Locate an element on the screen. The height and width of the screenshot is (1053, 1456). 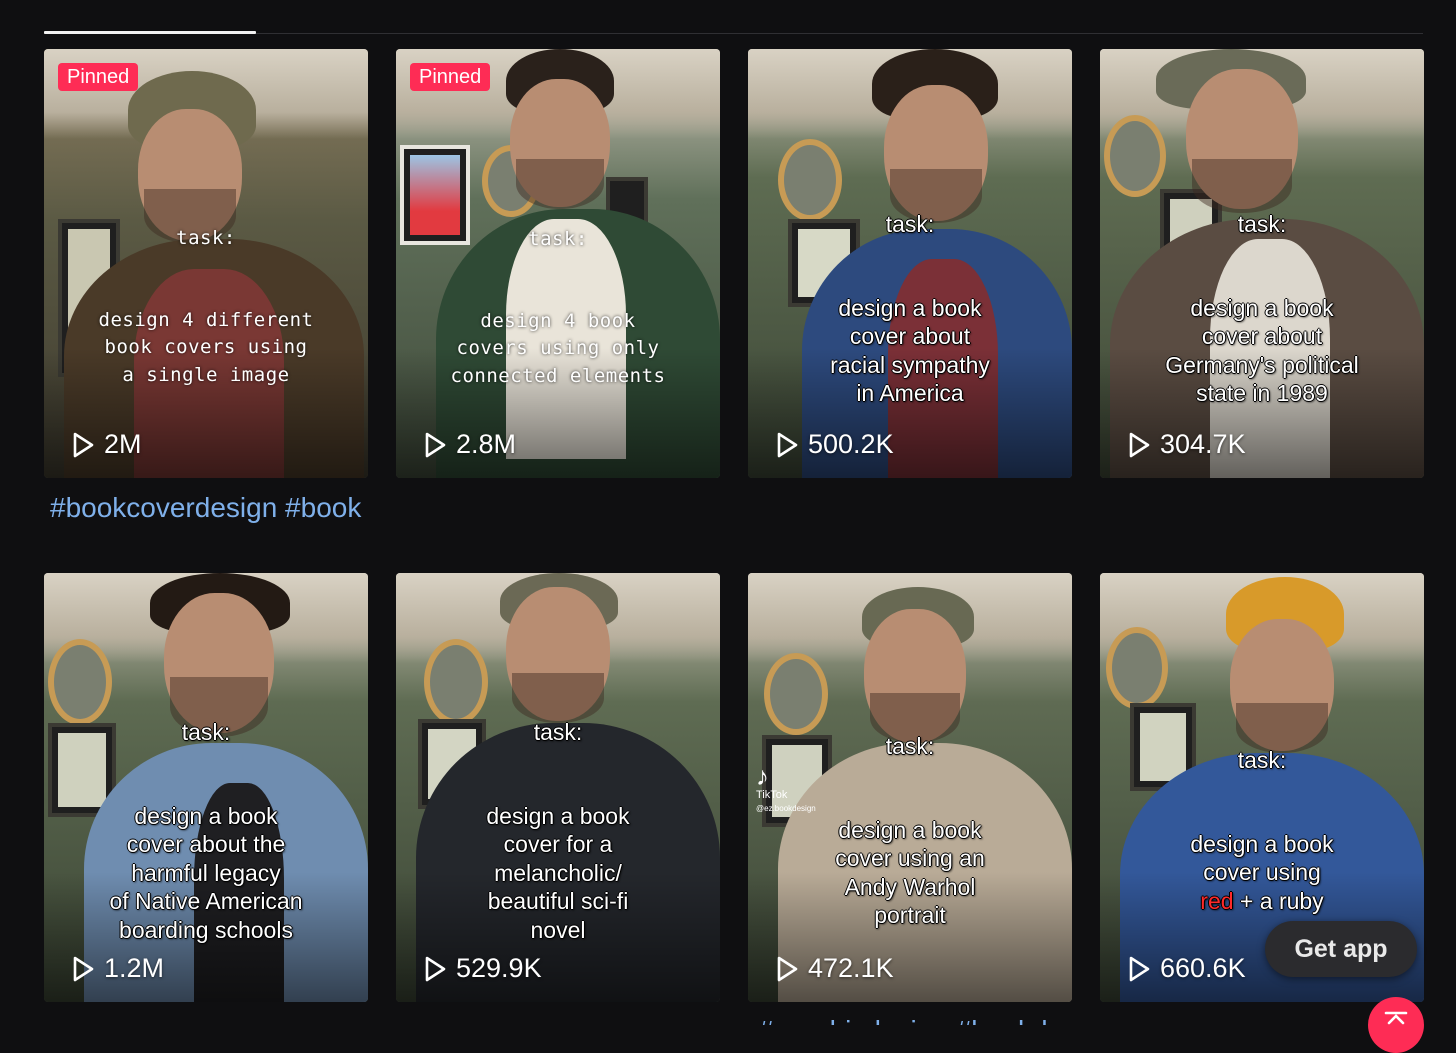
view-count: 500.2K is located at coordinates (835, 444).